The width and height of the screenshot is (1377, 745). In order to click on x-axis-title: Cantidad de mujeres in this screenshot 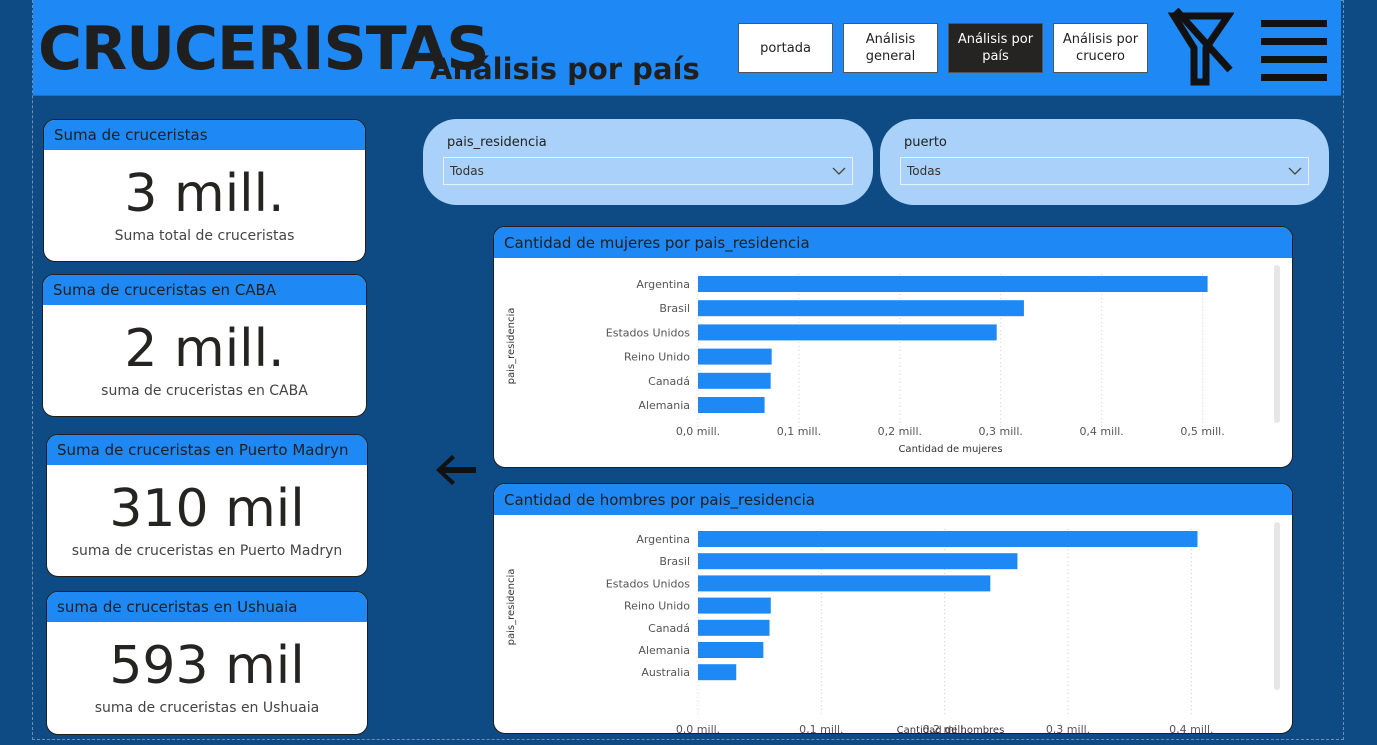, I will do `click(950, 449)`.